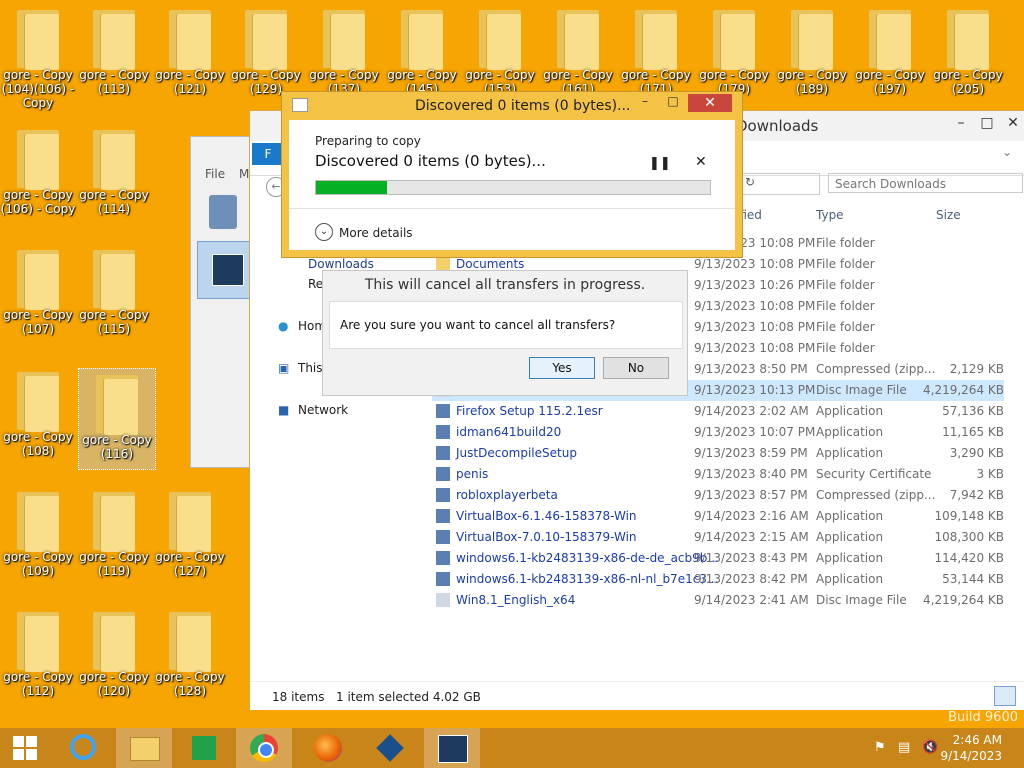 This screenshot has width=1024, height=768. What do you see at coordinates (443, 264) in the screenshot?
I see `folder-icon` at bounding box center [443, 264].